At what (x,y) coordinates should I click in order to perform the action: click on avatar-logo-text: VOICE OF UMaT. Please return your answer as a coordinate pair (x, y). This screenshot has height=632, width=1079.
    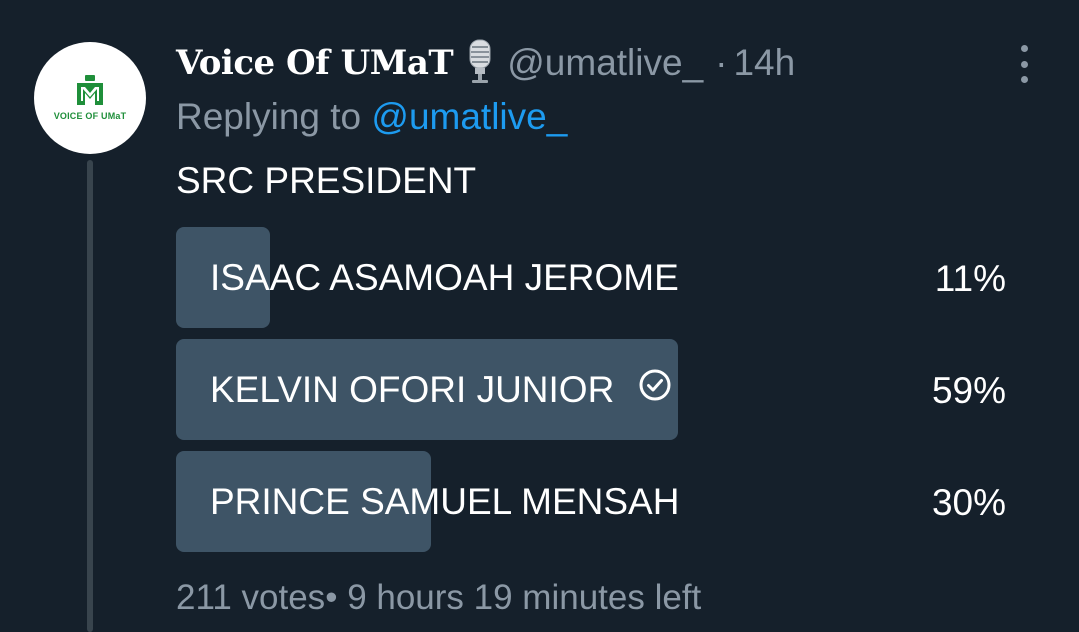
    Looking at the image, I should click on (90, 116).